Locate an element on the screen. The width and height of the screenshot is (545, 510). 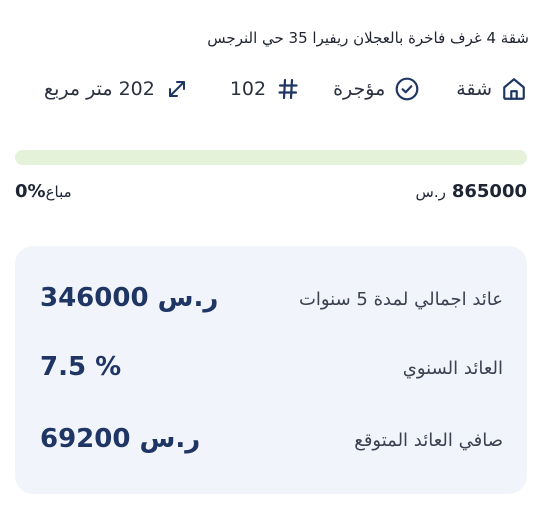
sold-value: 0% is located at coordinates (30, 191).